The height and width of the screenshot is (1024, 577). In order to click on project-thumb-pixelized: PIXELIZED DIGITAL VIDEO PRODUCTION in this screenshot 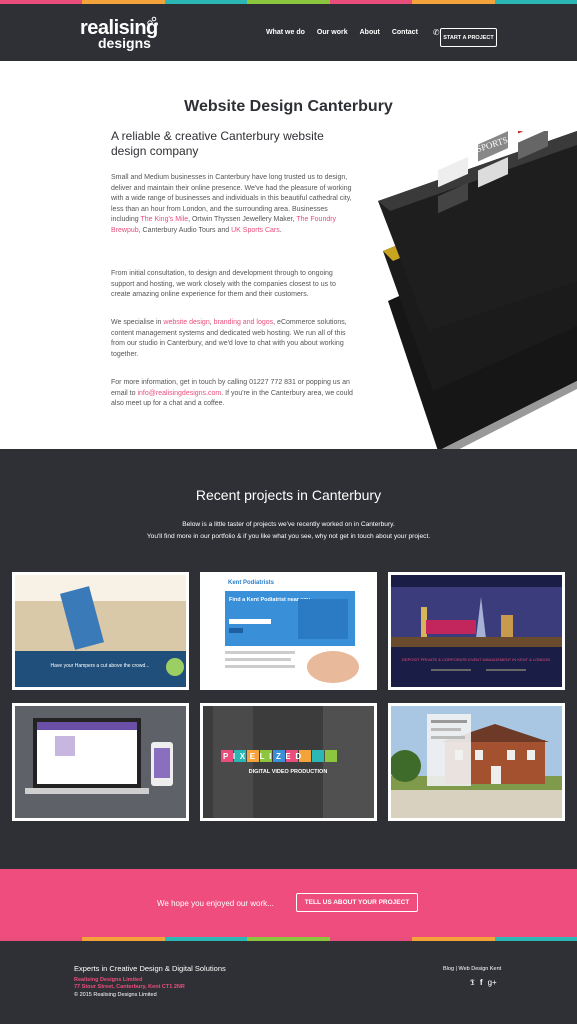, I will do `click(288, 762)`.